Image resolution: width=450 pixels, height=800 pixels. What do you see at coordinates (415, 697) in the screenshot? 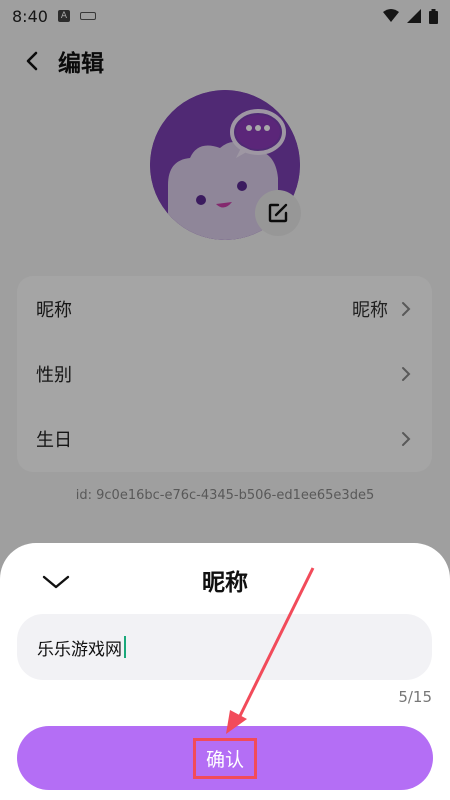
I see `char-counter: 5/15` at bounding box center [415, 697].